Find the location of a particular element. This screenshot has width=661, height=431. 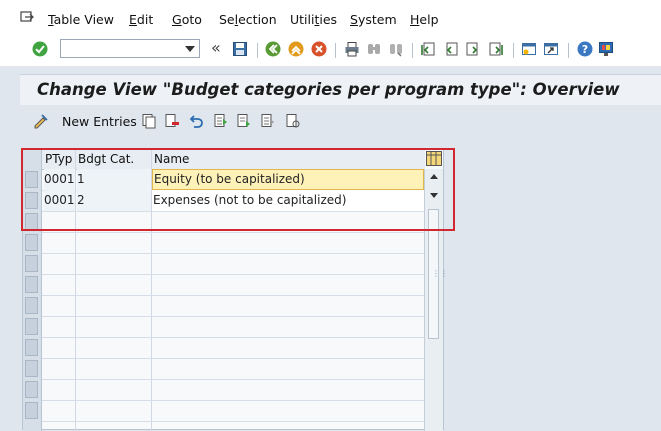

menu-selection: Selection is located at coordinates (248, 19).